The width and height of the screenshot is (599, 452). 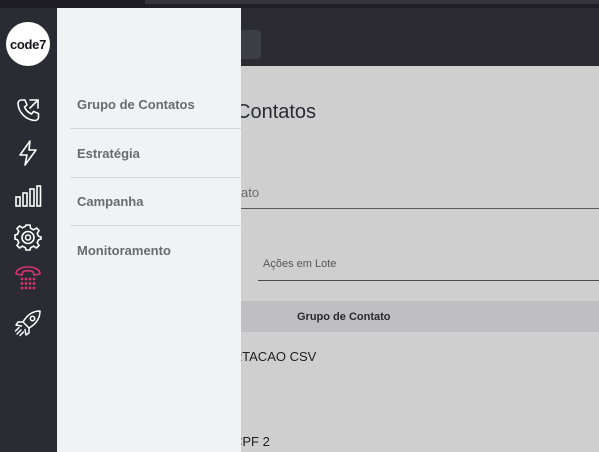 I want to click on table-header: Grupo de Contato, so click(x=413, y=316).